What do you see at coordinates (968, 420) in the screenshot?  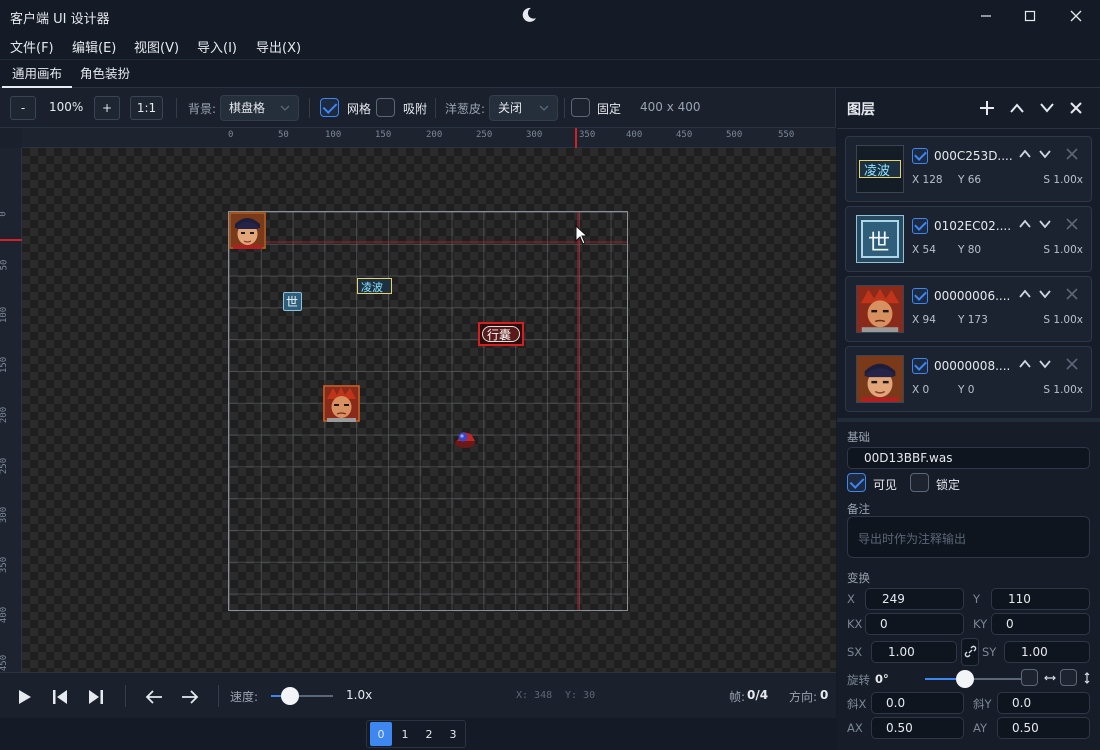 I see `panel-splitter` at bounding box center [968, 420].